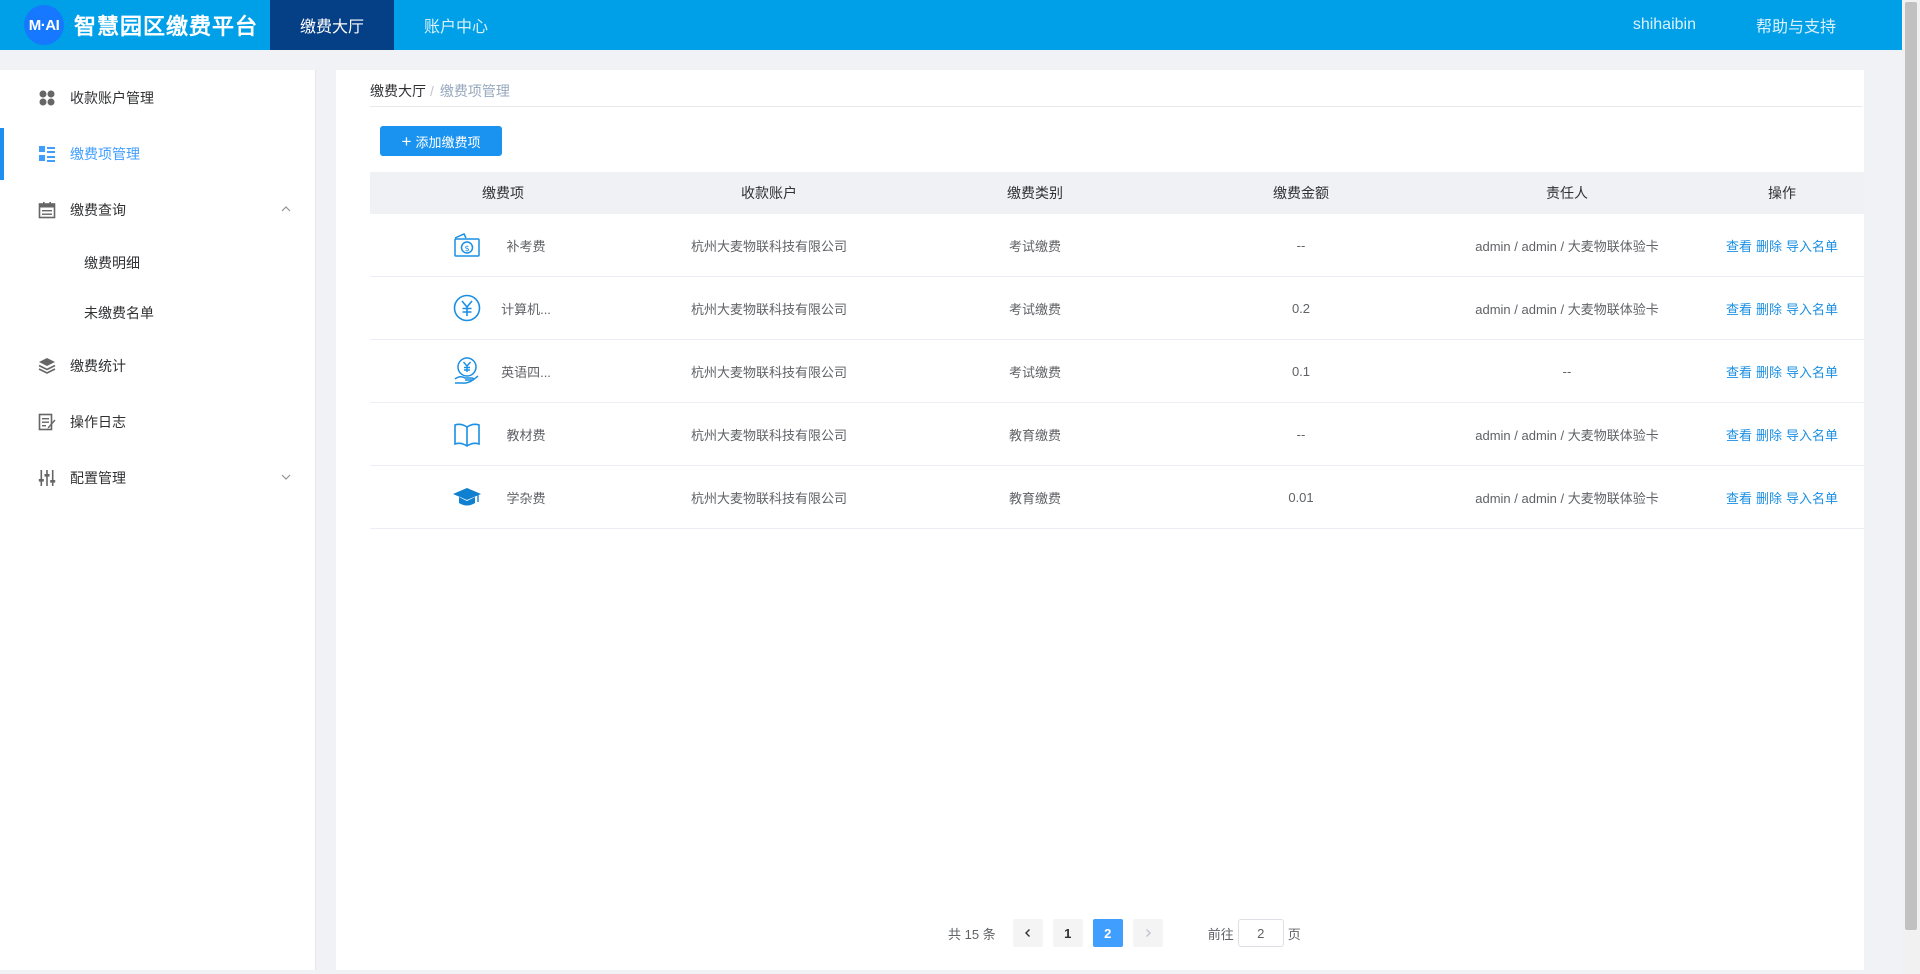 This screenshot has height=974, width=1920. Describe the element at coordinates (332, 25) in the screenshot. I see `tab-payment-hall: 缴费大厅` at that location.